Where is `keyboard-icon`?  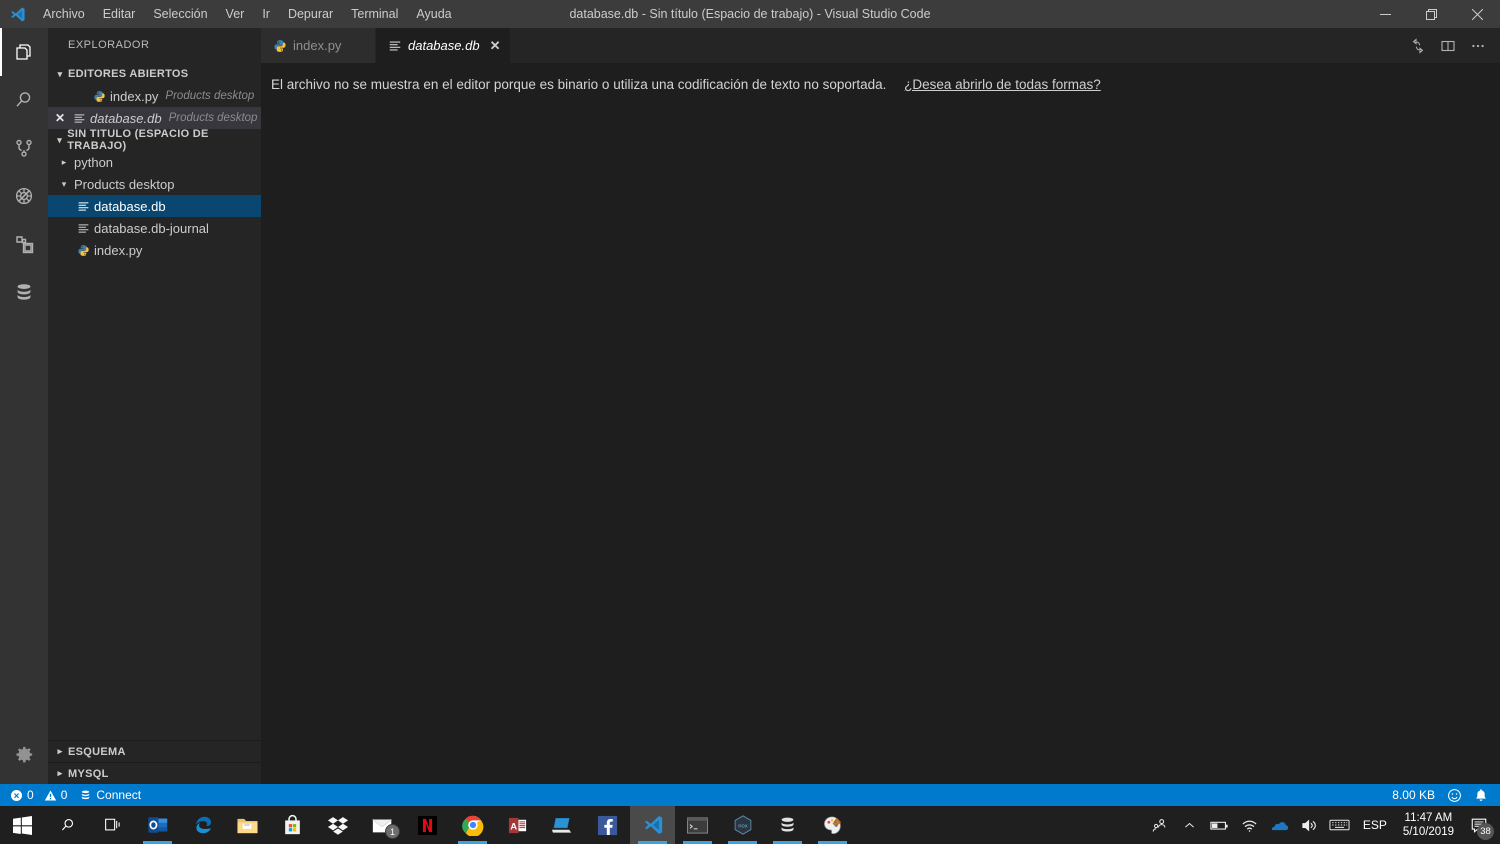 keyboard-icon is located at coordinates (1340, 825).